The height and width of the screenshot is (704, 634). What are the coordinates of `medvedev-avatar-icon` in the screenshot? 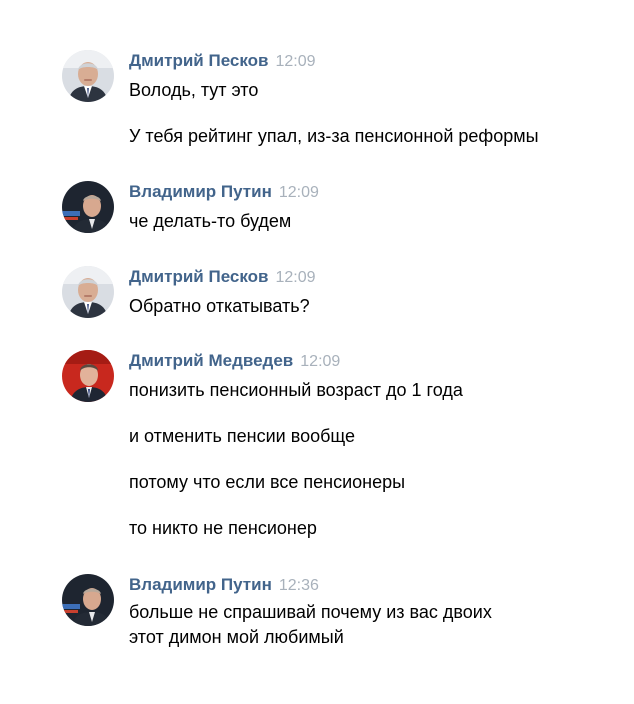 It's located at (88, 376).